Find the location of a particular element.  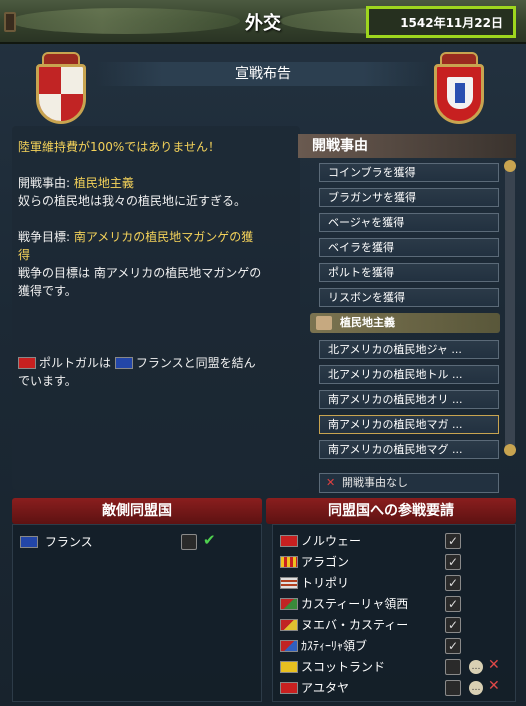

ally-row: ヌエバ・カスティー is located at coordinates (344, 625).